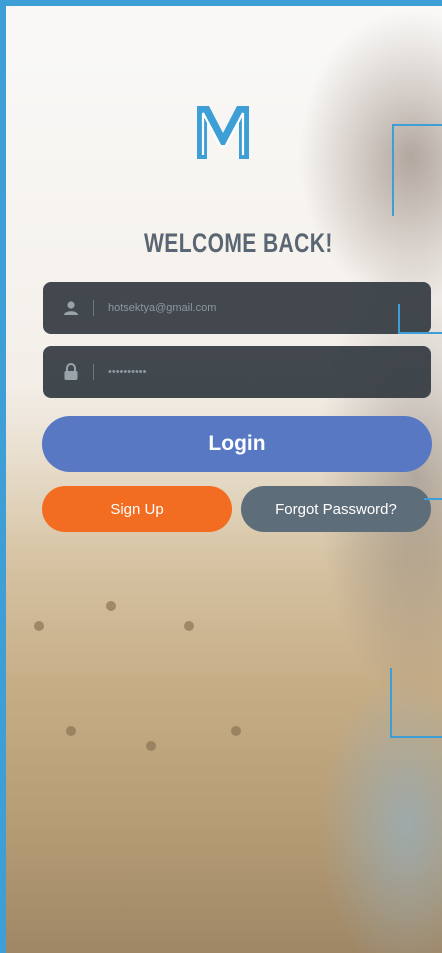  What do you see at coordinates (71, 372) in the screenshot?
I see `lock-icon` at bounding box center [71, 372].